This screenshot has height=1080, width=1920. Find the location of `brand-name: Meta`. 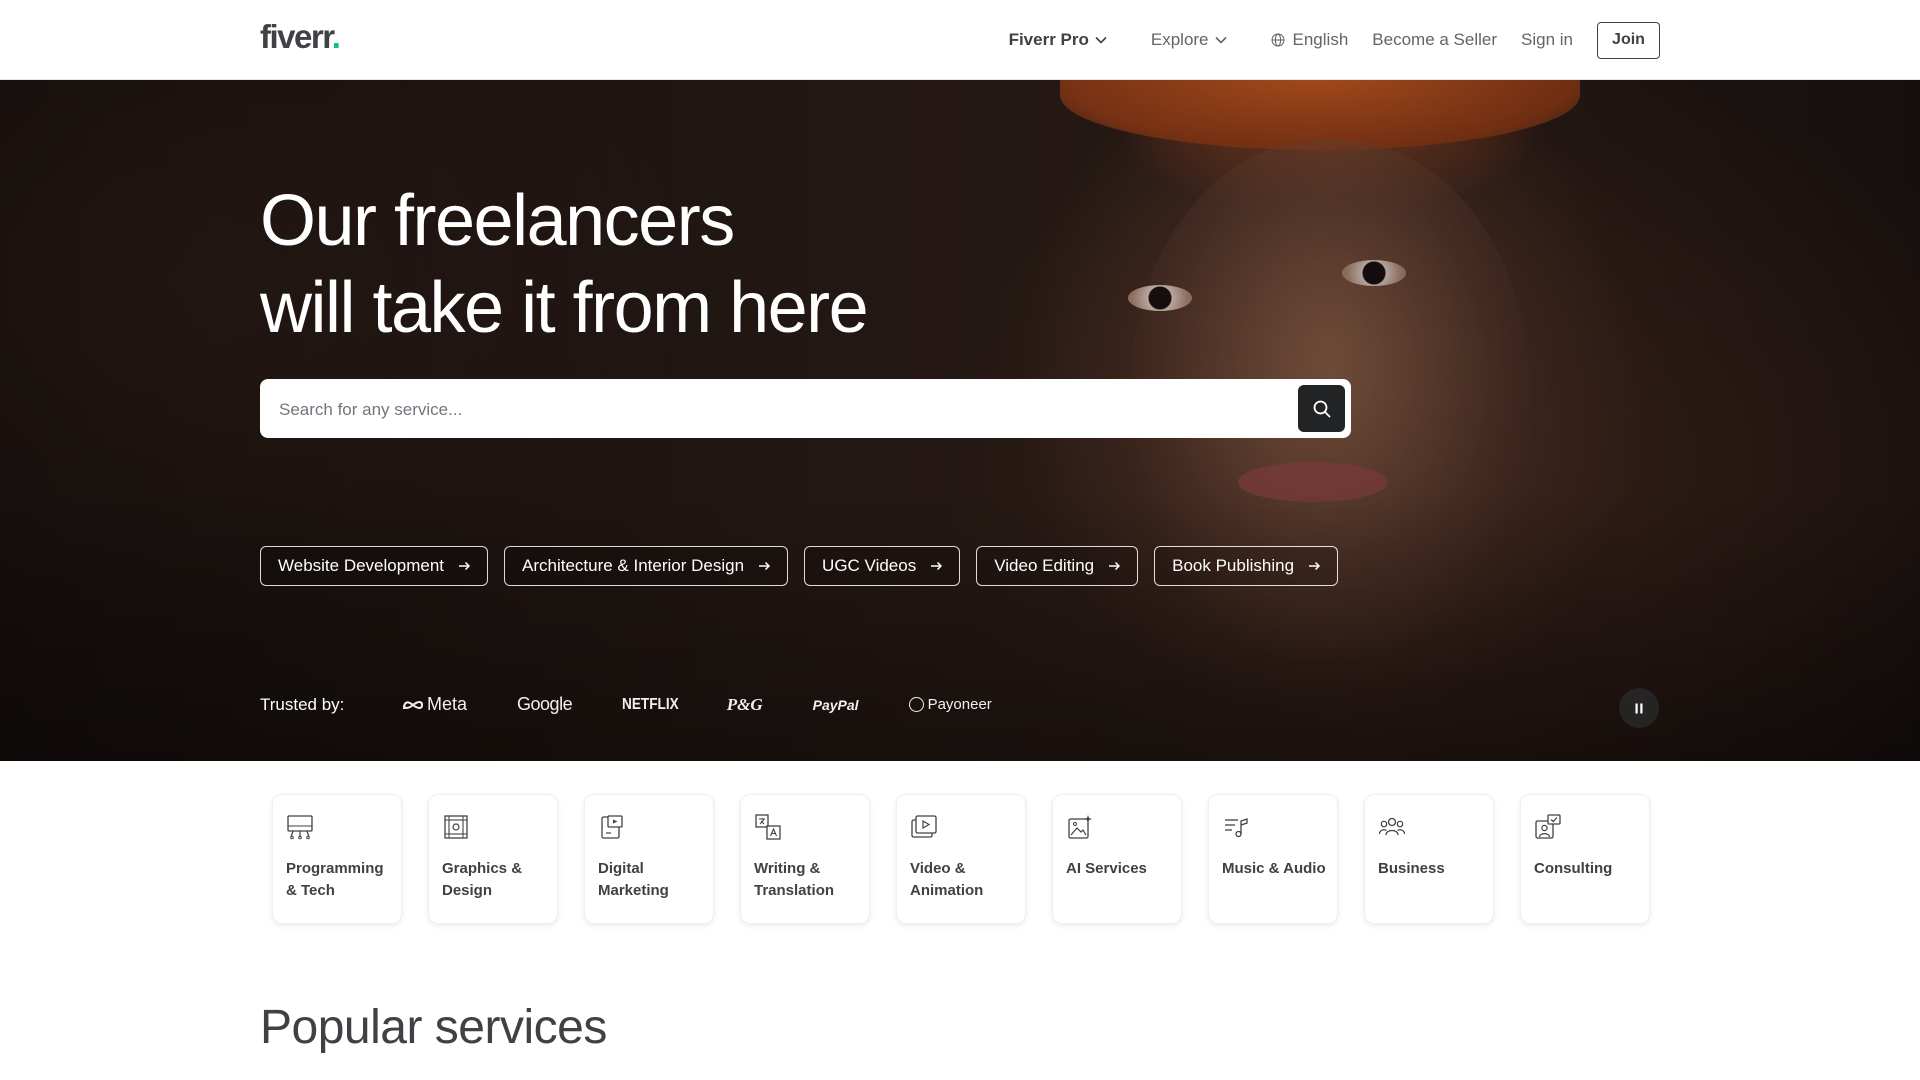

brand-name: Meta is located at coordinates (447, 704).